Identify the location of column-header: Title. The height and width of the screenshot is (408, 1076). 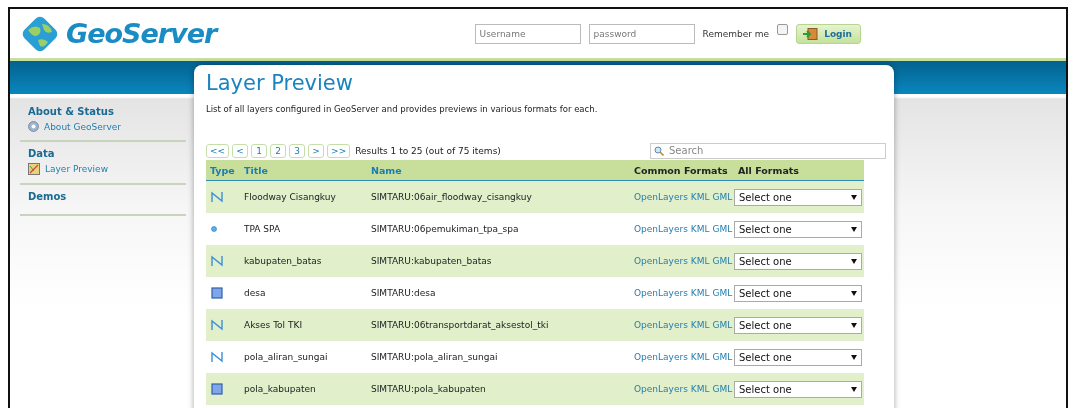
(303, 170).